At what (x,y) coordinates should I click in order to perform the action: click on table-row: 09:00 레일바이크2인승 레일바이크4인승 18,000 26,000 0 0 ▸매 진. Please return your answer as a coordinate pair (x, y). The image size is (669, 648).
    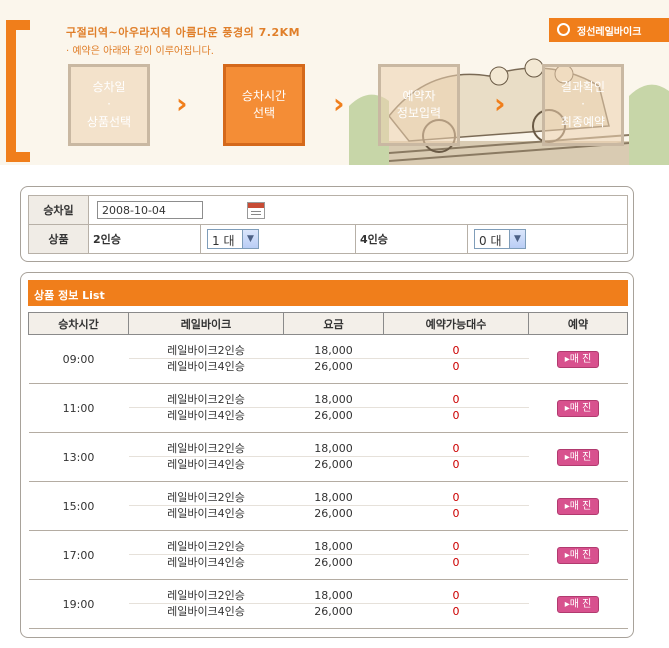
    Looking at the image, I should click on (328, 359).